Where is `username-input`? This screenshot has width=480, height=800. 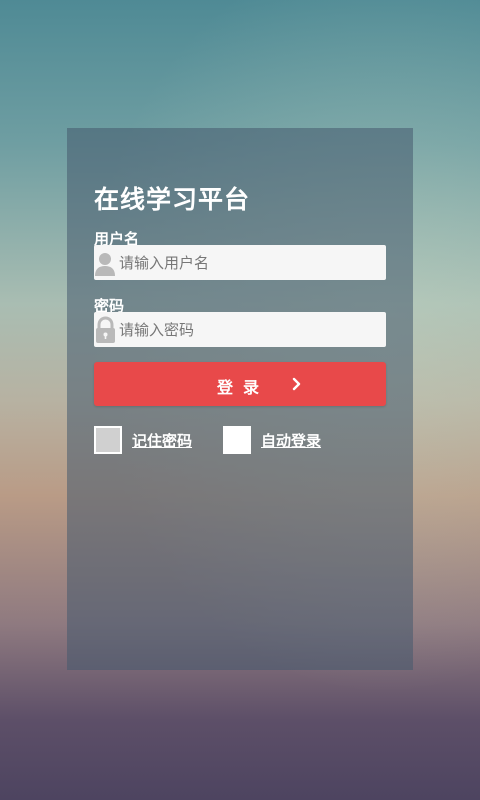 username-input is located at coordinates (249, 262).